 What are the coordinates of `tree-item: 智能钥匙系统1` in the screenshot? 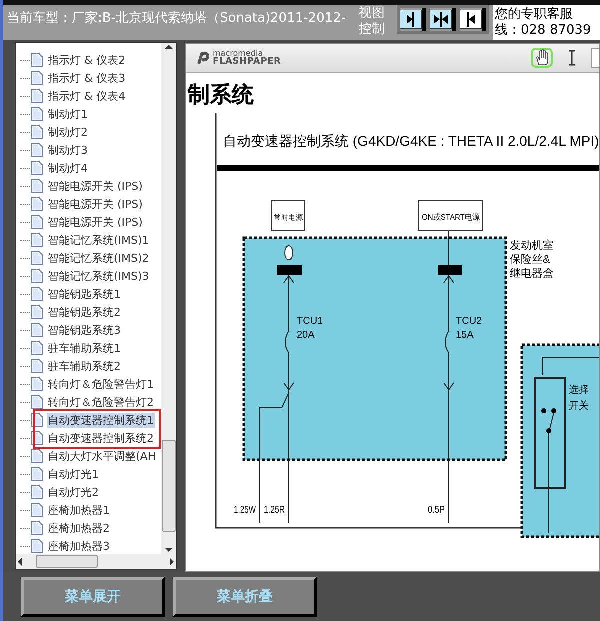 It's located at (84, 294).